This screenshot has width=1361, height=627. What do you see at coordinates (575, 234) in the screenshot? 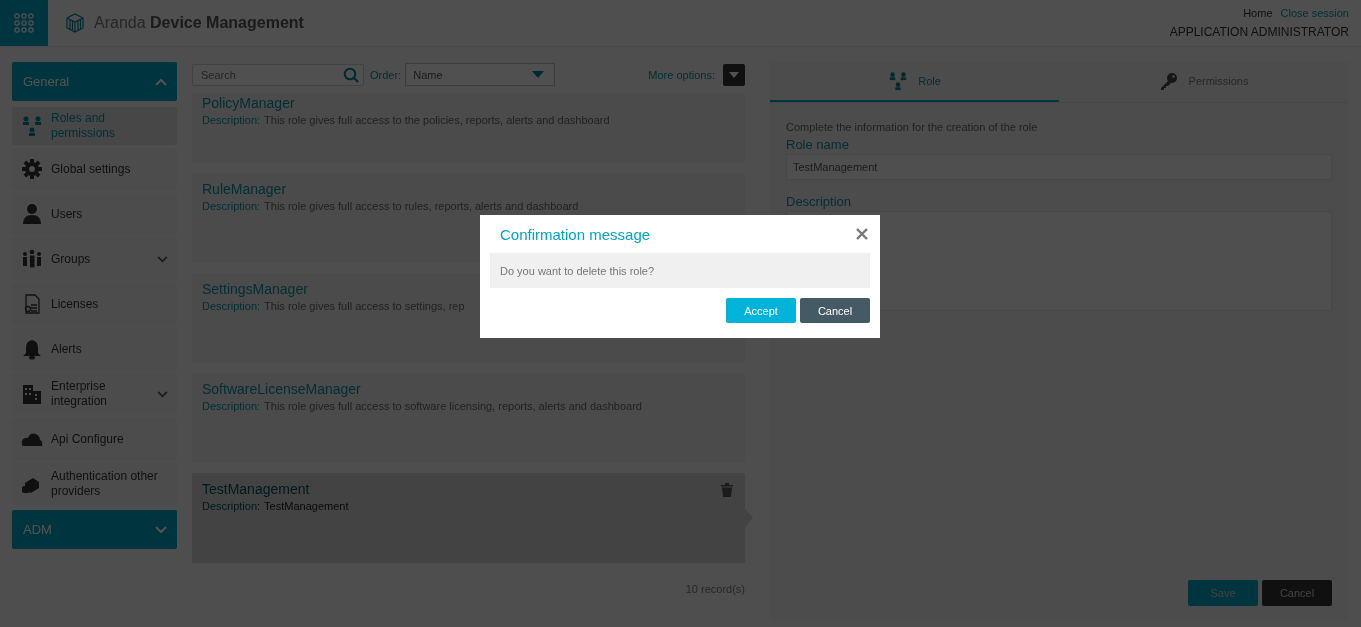
I see `dialog-title: Confirmation message` at bounding box center [575, 234].